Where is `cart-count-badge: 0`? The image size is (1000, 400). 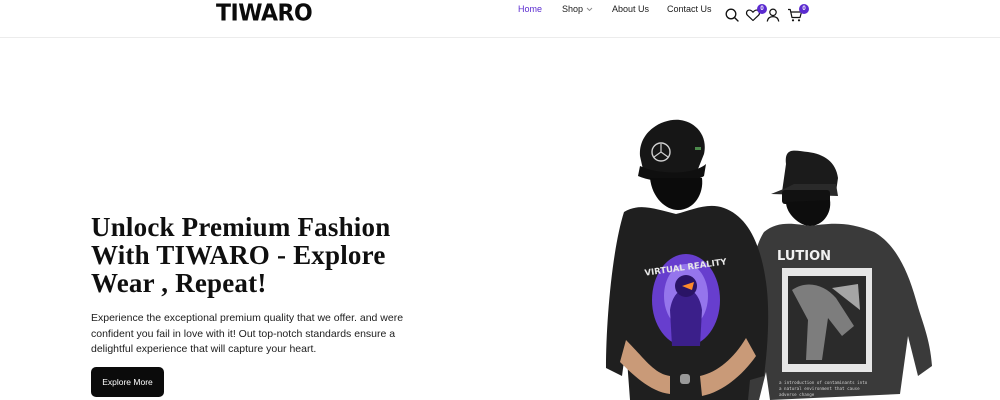
cart-count-badge: 0 is located at coordinates (804, 9).